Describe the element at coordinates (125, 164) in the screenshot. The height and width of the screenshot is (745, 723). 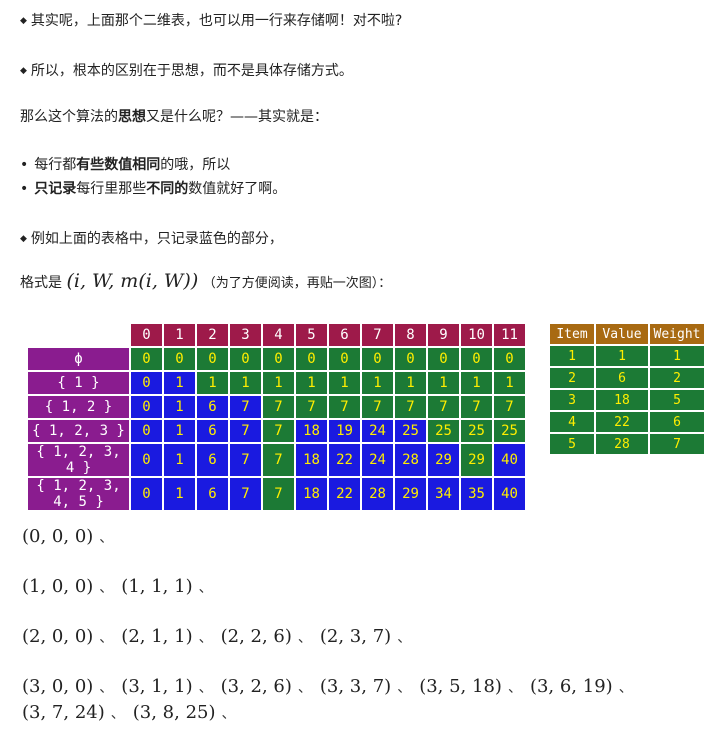
I see `list-item-1: • 每行都有些数值相同的哦，所以` at that location.